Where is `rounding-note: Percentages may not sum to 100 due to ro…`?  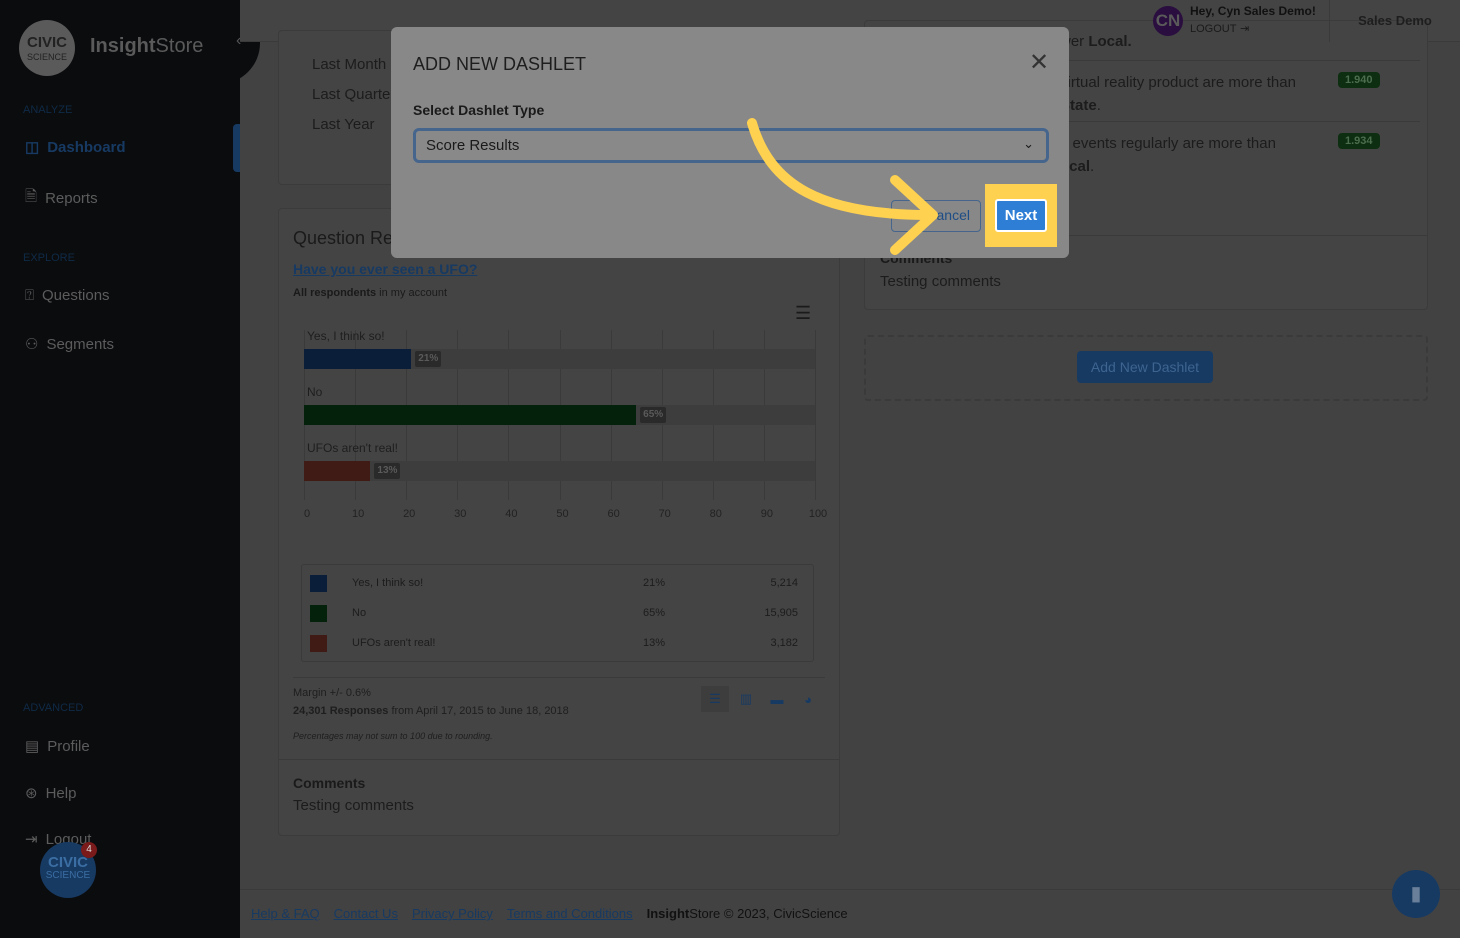
rounding-note: Percentages may not sum to 100 due to ro… is located at coordinates (393, 736).